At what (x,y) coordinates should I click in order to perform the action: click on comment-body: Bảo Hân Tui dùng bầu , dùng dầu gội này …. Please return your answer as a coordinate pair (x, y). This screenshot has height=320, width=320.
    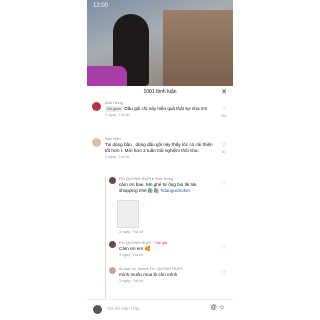
    Looking at the image, I should click on (159, 148).